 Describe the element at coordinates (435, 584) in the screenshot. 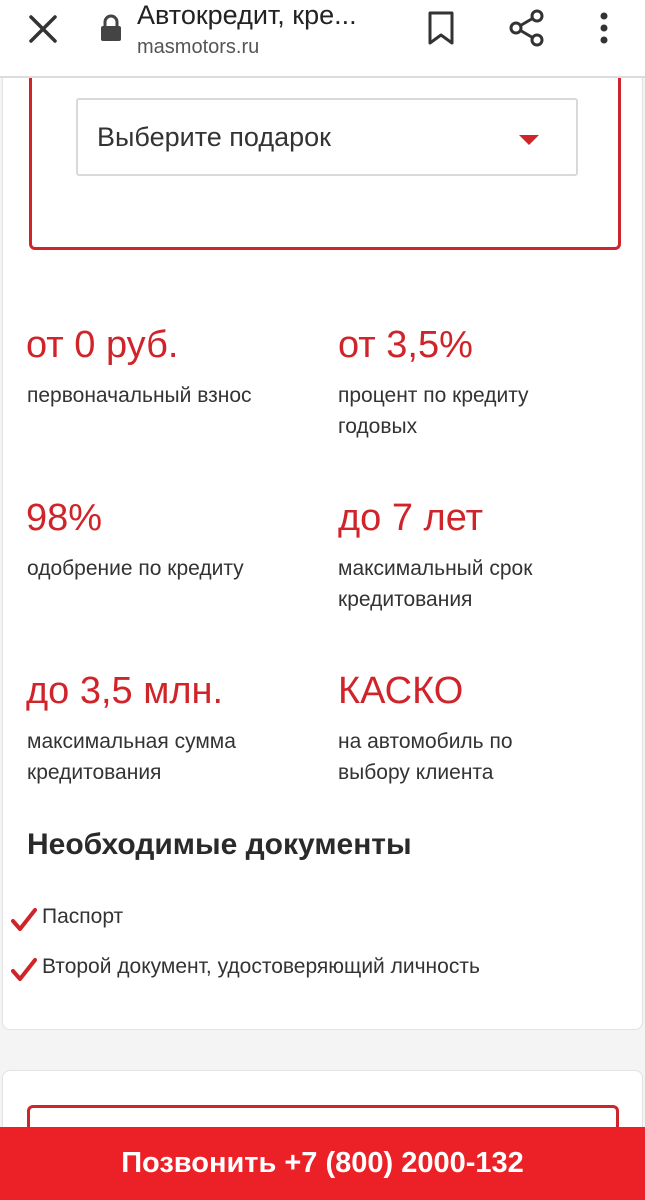

I see `stat-term-desc: максимальный срок кредитования` at that location.